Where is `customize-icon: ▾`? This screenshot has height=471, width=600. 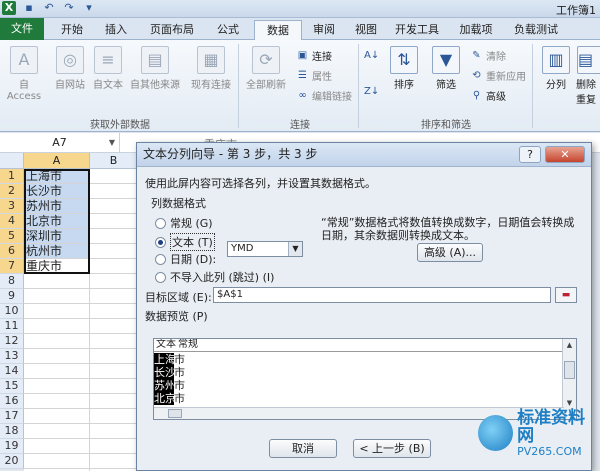
customize-icon: ▾ is located at coordinates (89, 8).